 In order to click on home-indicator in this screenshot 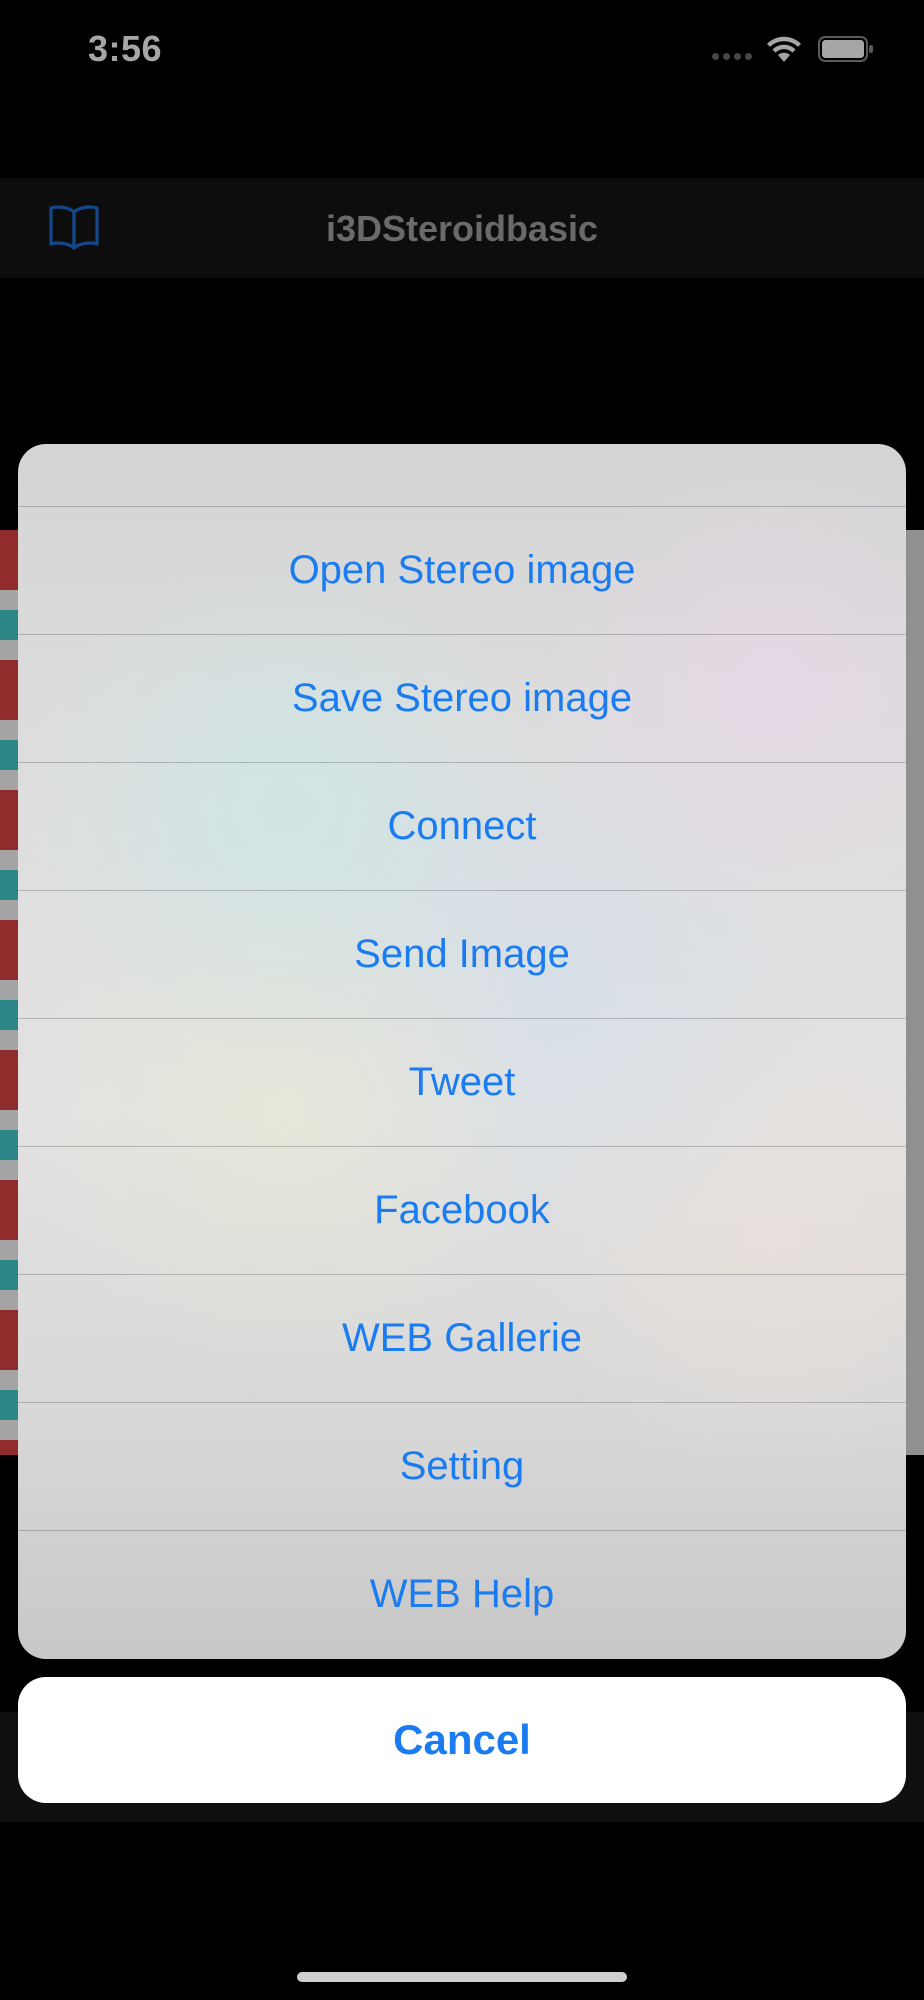, I will do `click(462, 1977)`.